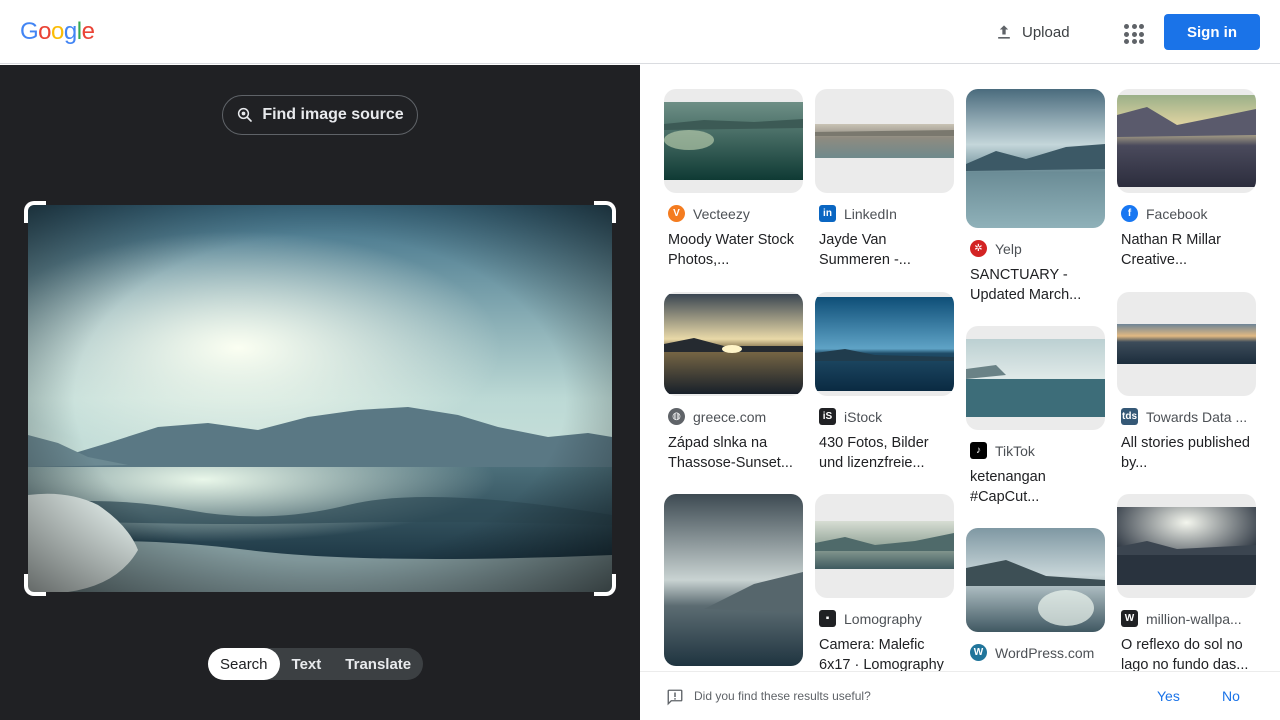 The width and height of the screenshot is (1280, 720). I want to click on top-bar: Google Upload Sign in, so click(640, 32).